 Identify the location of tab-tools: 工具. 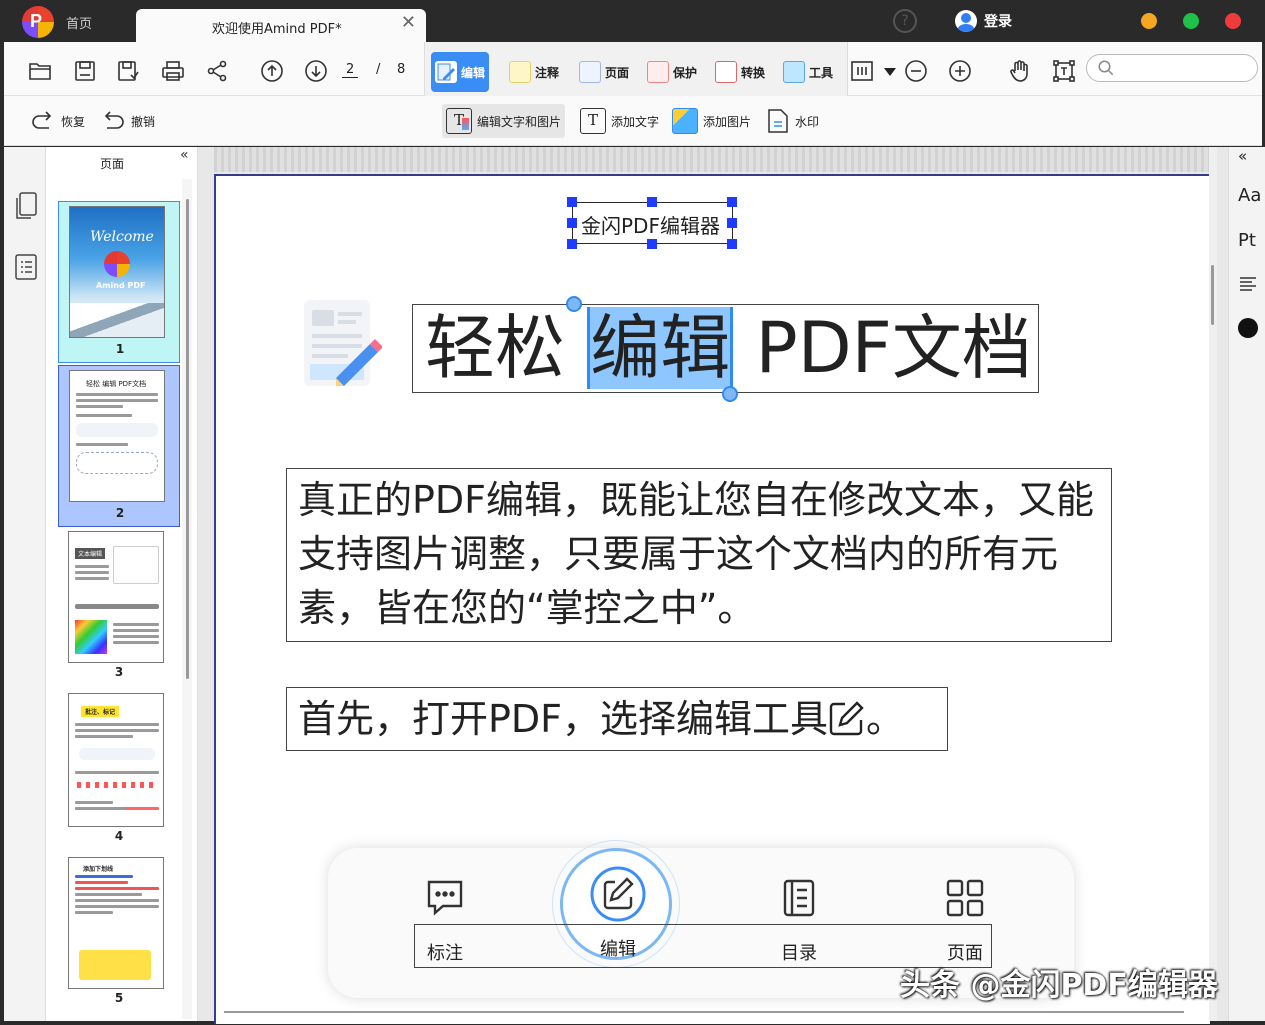
(808, 72).